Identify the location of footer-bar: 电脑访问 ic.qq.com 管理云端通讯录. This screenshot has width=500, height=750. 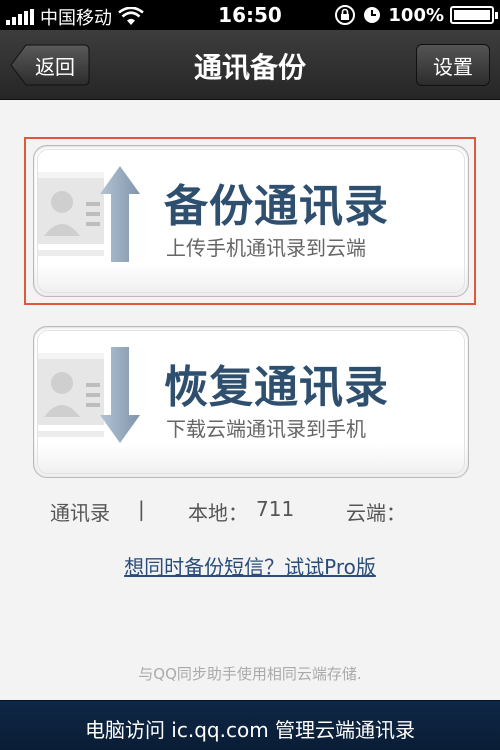
(250, 725).